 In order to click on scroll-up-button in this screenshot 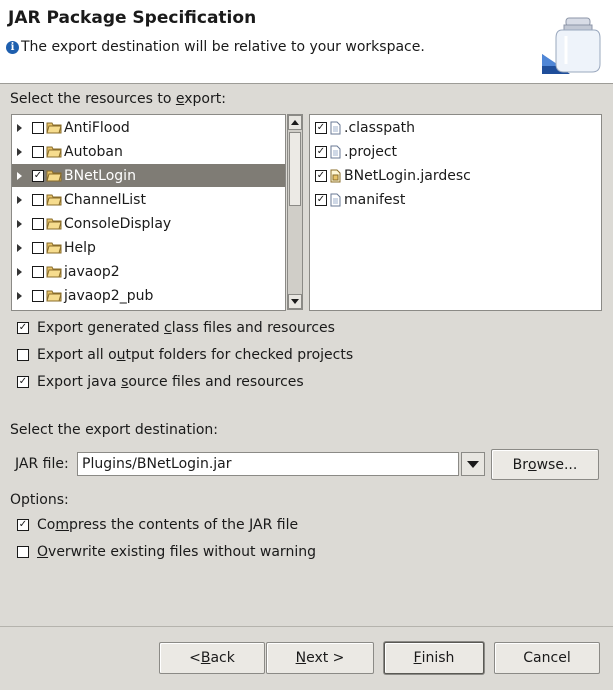, I will do `click(295, 122)`.